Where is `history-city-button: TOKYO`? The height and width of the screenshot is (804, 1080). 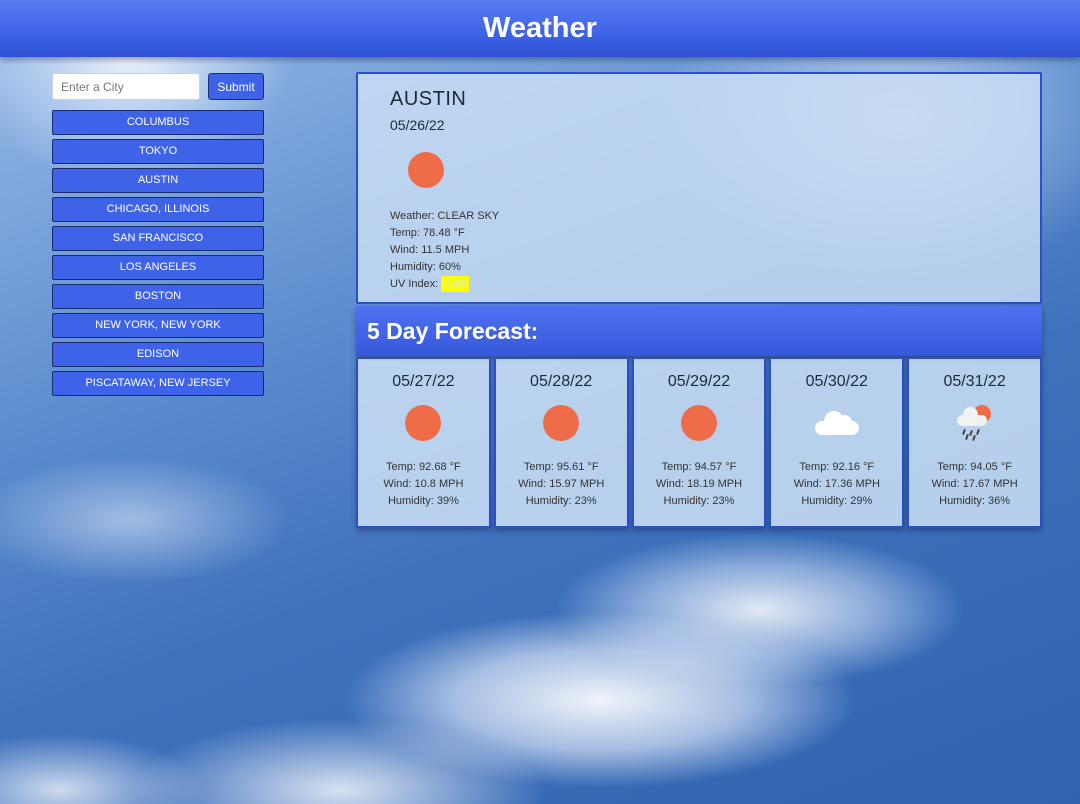
history-city-button: TOKYO is located at coordinates (158, 151).